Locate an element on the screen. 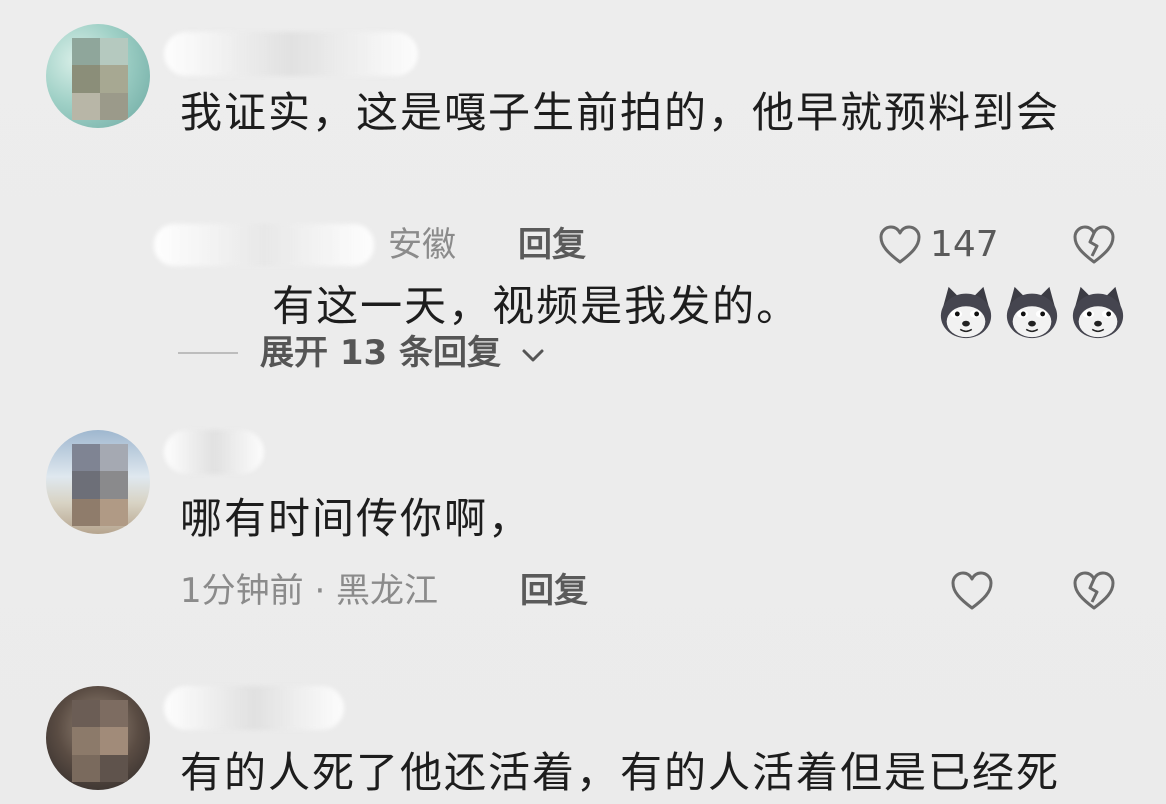 Image resolution: width=1166 pixels, height=804 pixels. expand-replies-button: 展开 13 条回复 is located at coordinates (403, 353).